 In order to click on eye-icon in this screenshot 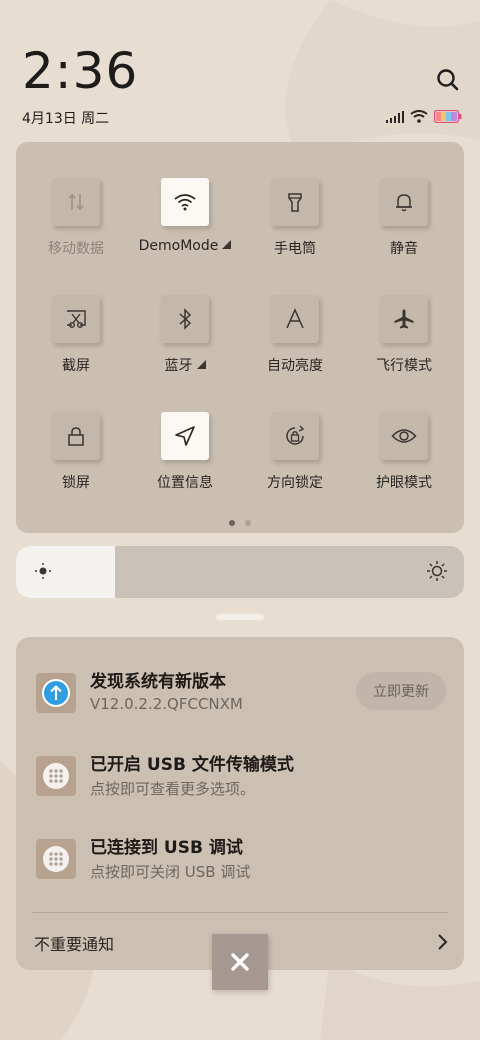, I will do `click(404, 436)`.